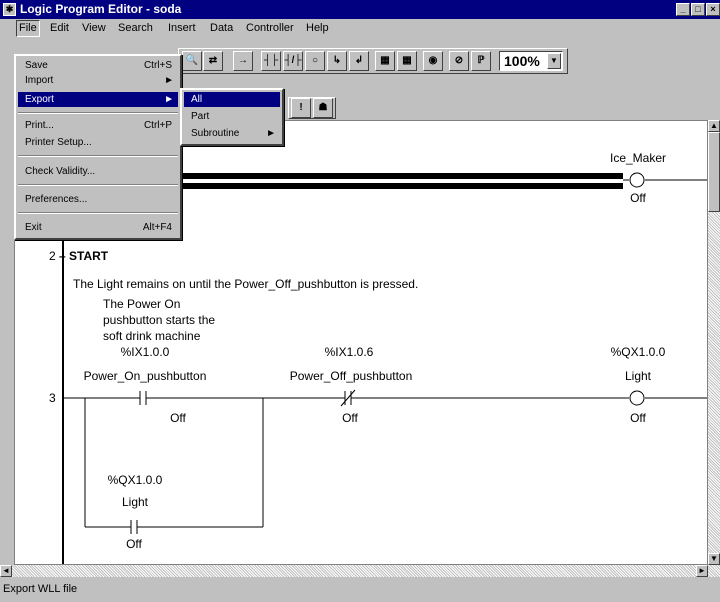  What do you see at coordinates (317, 28) in the screenshot?
I see `menu-help: Help` at bounding box center [317, 28].